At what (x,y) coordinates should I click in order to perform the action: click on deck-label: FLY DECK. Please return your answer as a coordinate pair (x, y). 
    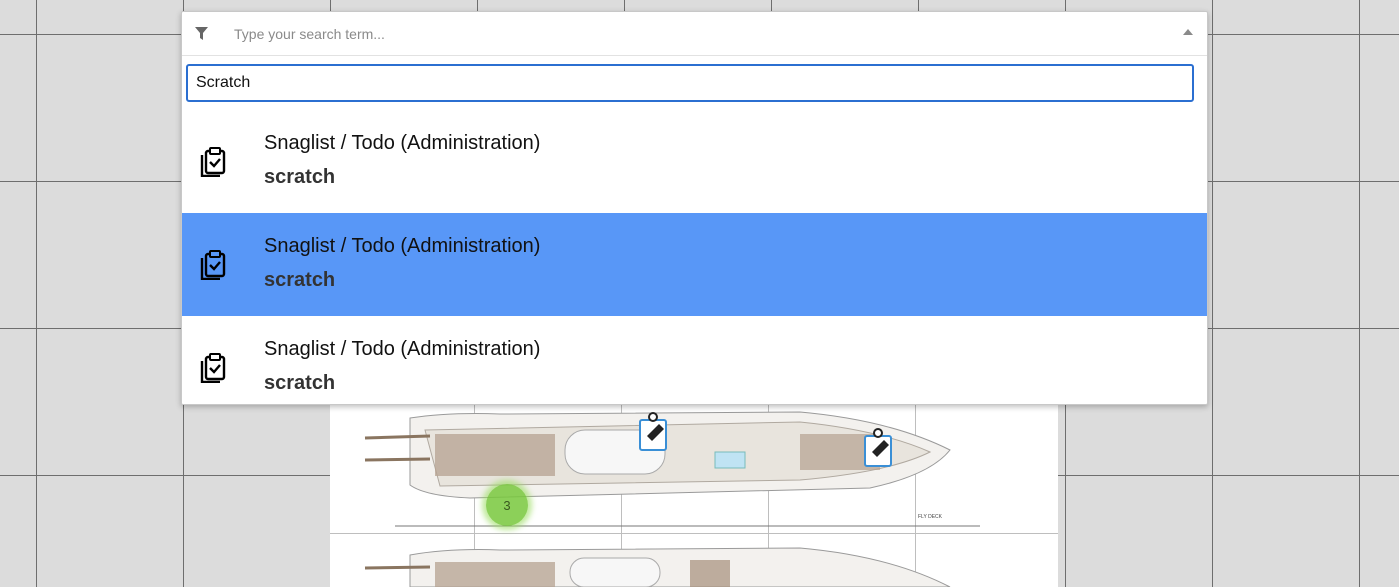
    Looking at the image, I should click on (930, 517).